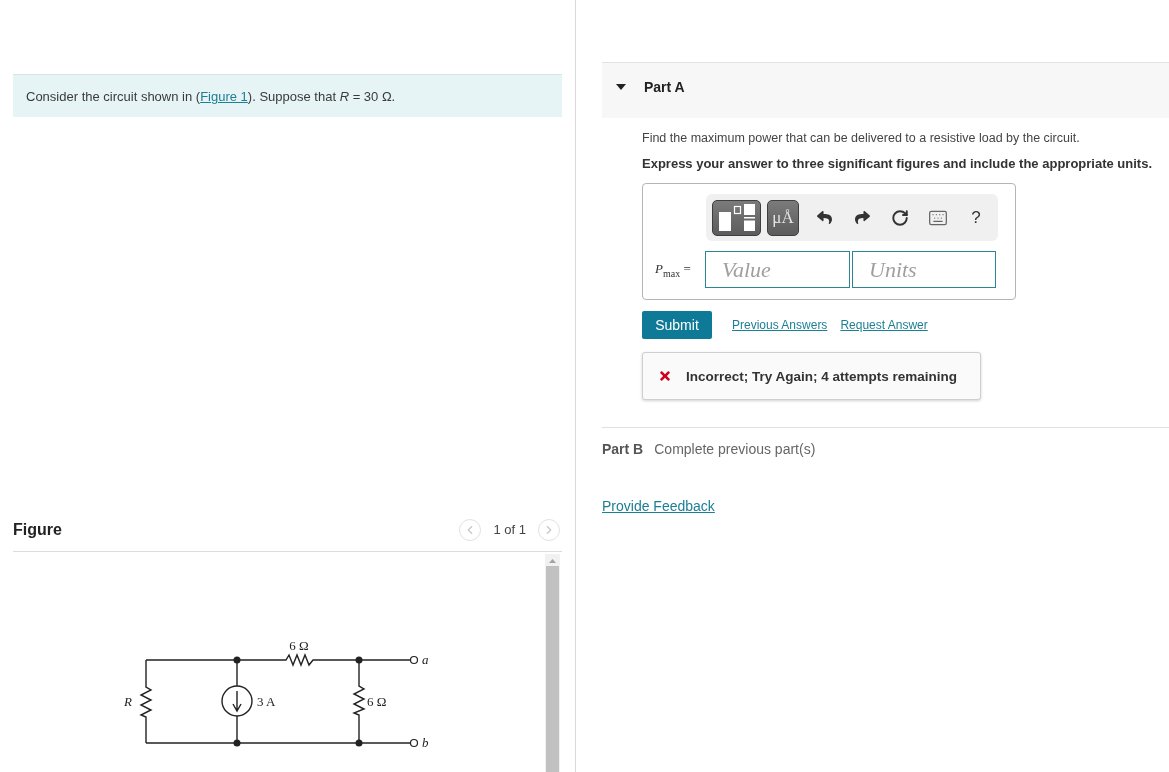  What do you see at coordinates (861, 138) in the screenshot?
I see `question-text: Find the maximum power that can be delivered to a resistive load by the circuit.` at bounding box center [861, 138].